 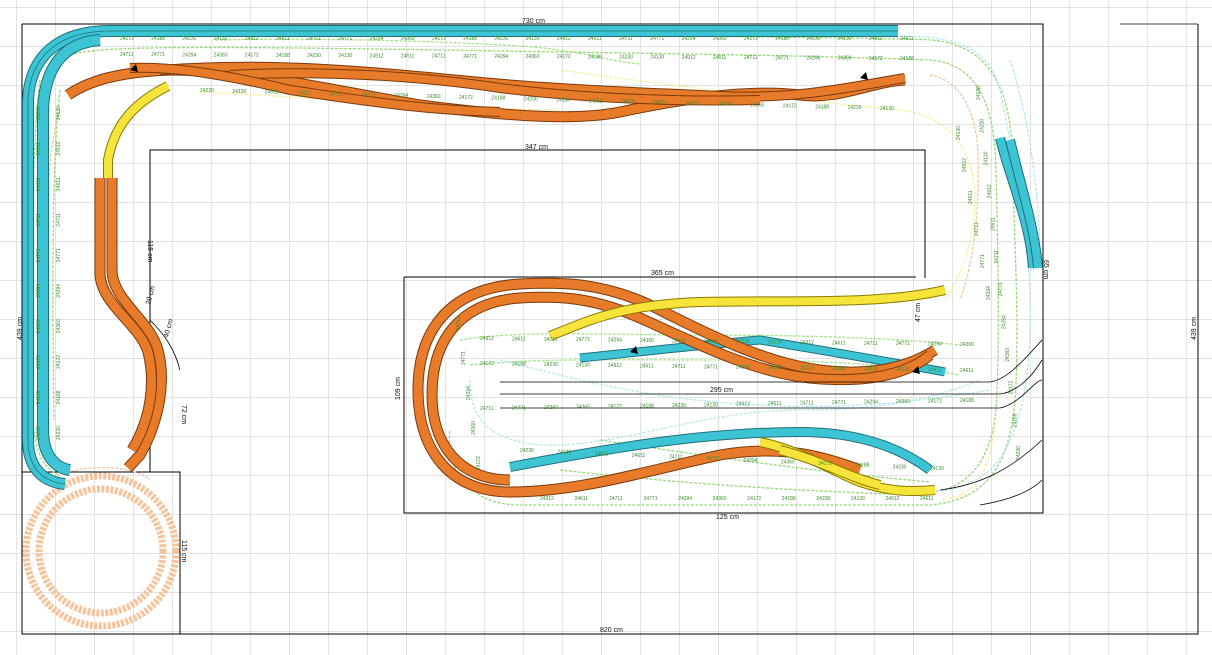 What do you see at coordinates (398, 388) in the screenshot?
I see `dim-lower-box-height: 109 cm` at bounding box center [398, 388].